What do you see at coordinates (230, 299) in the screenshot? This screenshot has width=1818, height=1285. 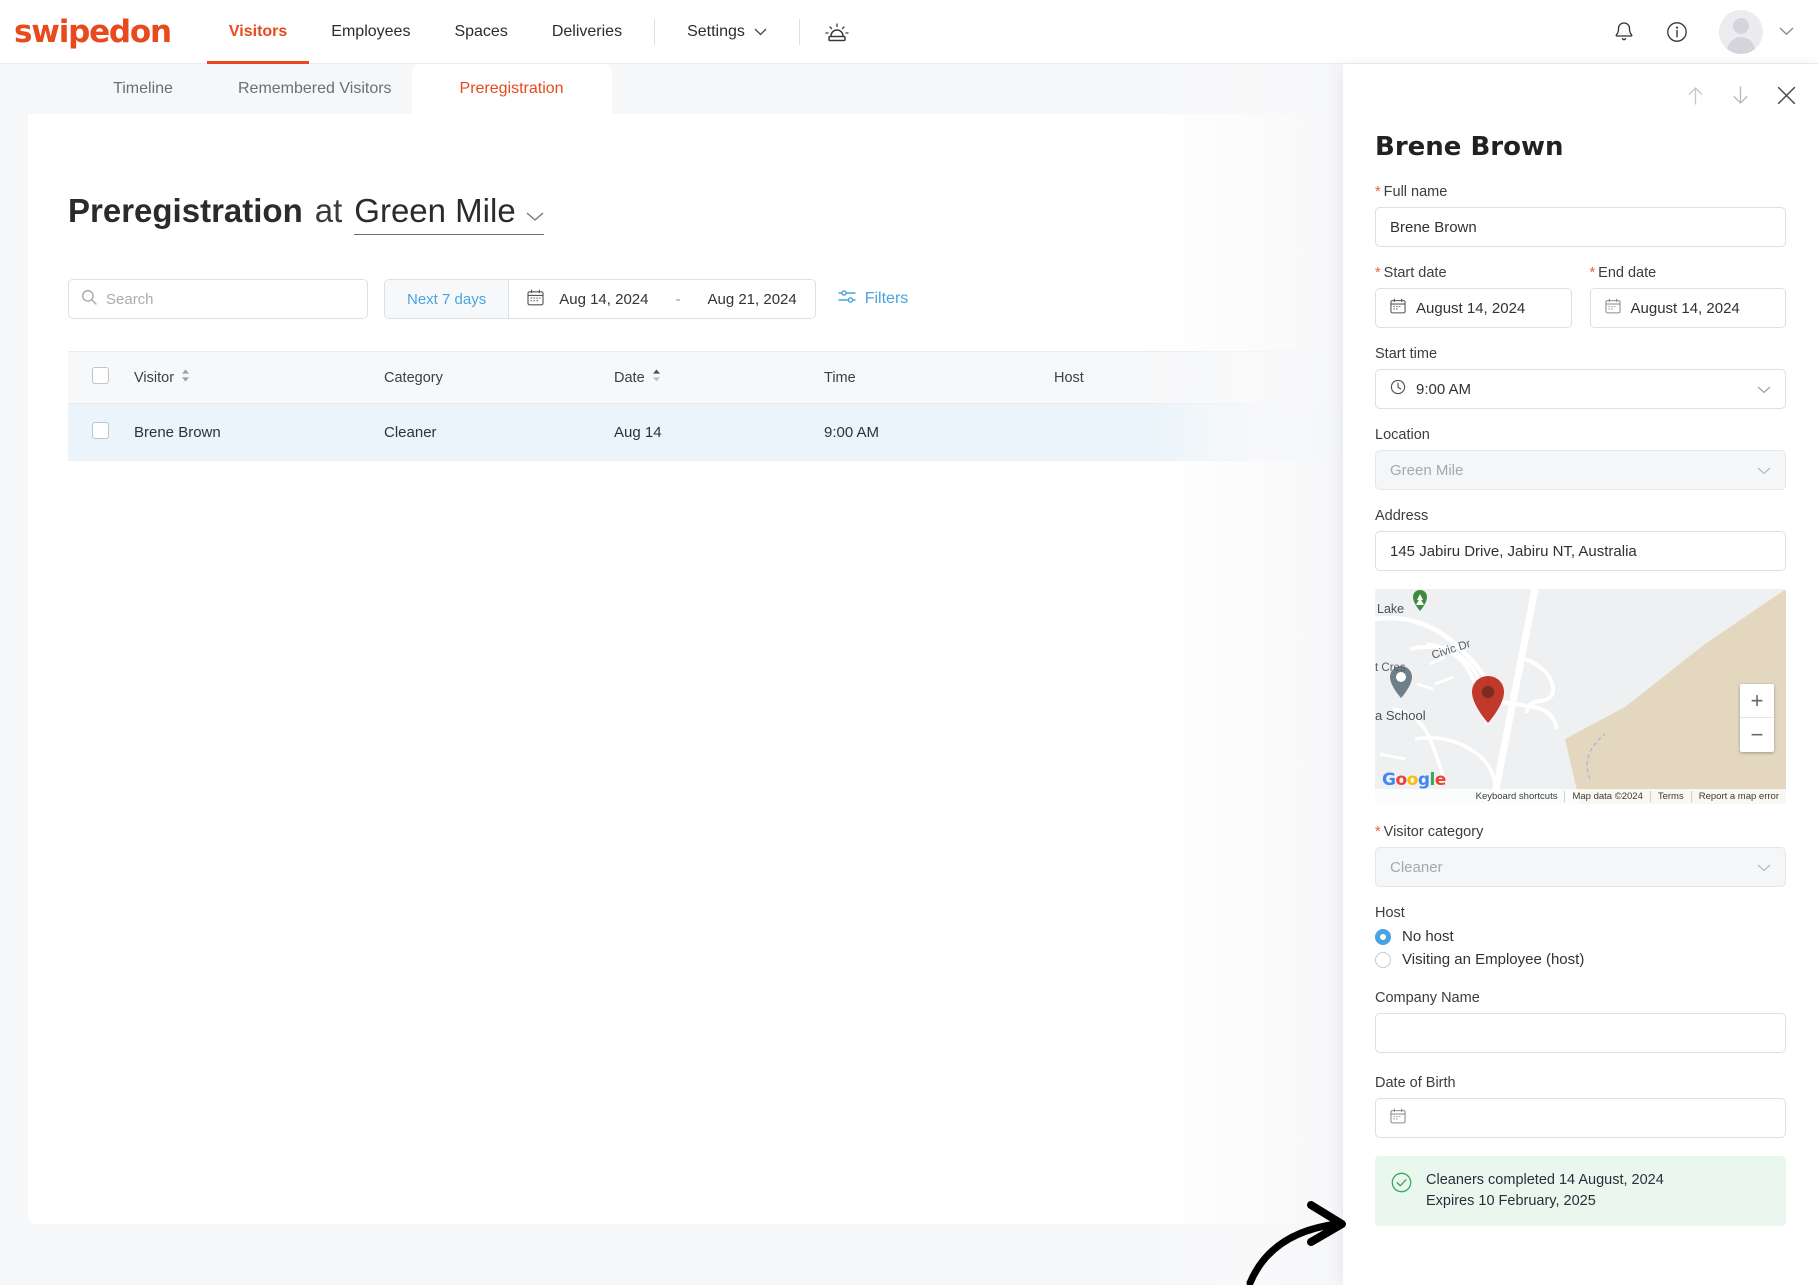 I see `search-input` at bounding box center [230, 299].